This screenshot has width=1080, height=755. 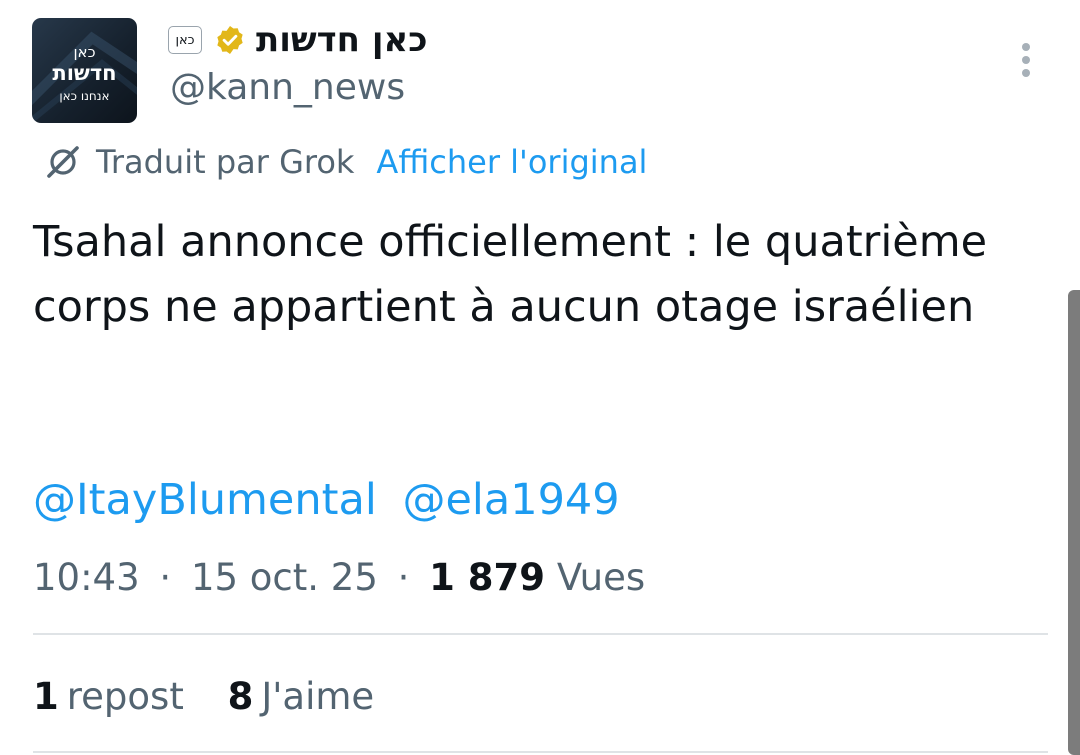 I want to click on affiliation-badge-text: כאן, so click(x=185, y=40).